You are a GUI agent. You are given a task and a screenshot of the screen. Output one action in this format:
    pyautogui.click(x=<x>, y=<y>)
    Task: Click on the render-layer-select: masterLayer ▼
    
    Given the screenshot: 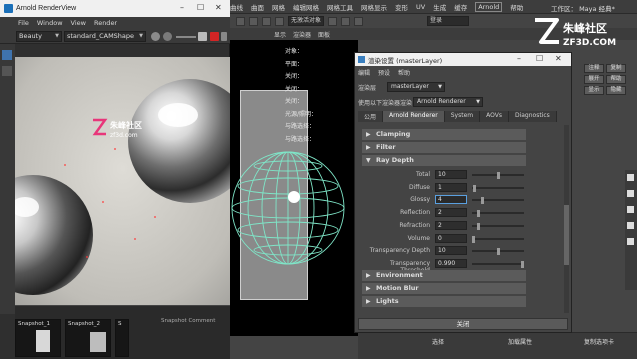 What is the action you would take?
    pyautogui.click(x=416, y=87)
    